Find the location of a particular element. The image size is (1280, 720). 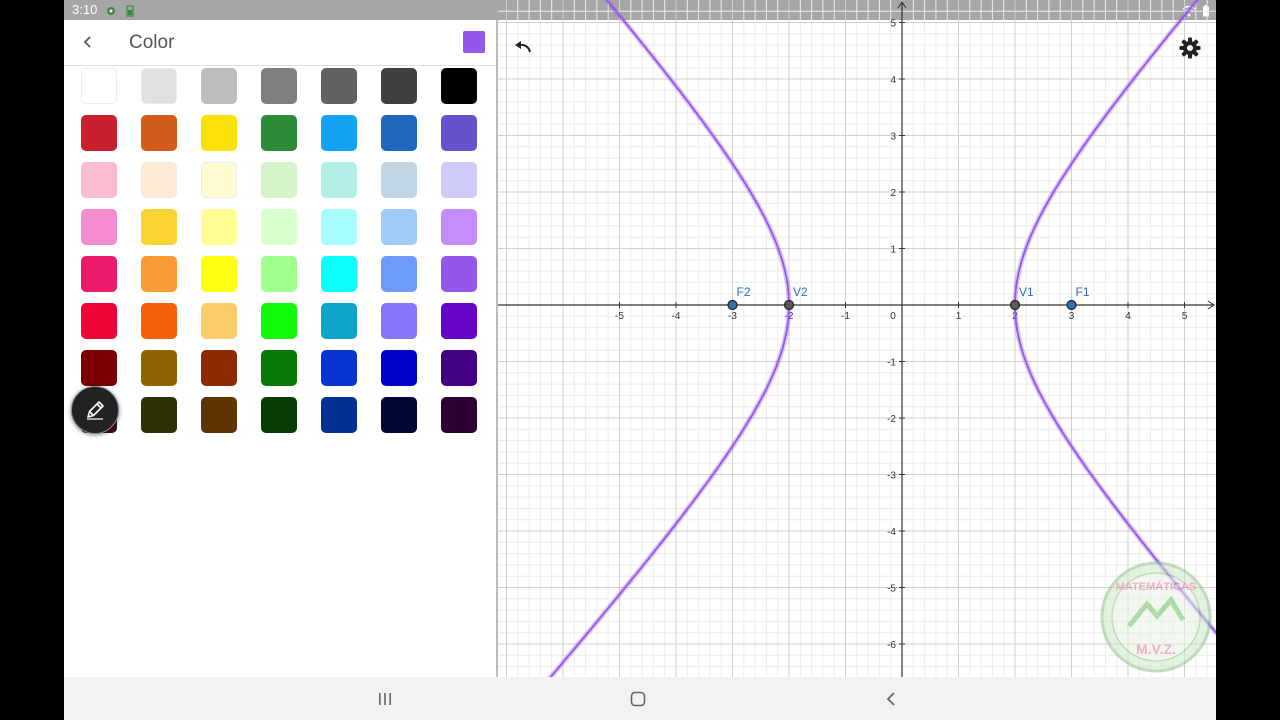

status-time: 3:10 is located at coordinates (85, 9).